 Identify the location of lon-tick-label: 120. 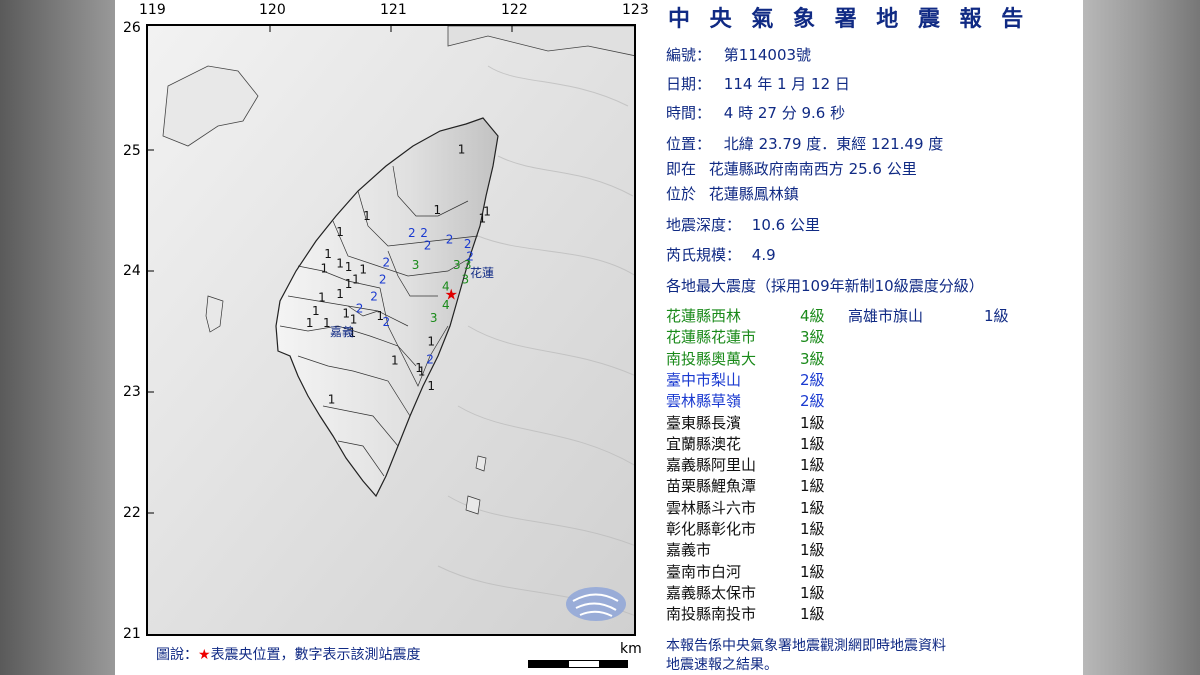
(272, 10).